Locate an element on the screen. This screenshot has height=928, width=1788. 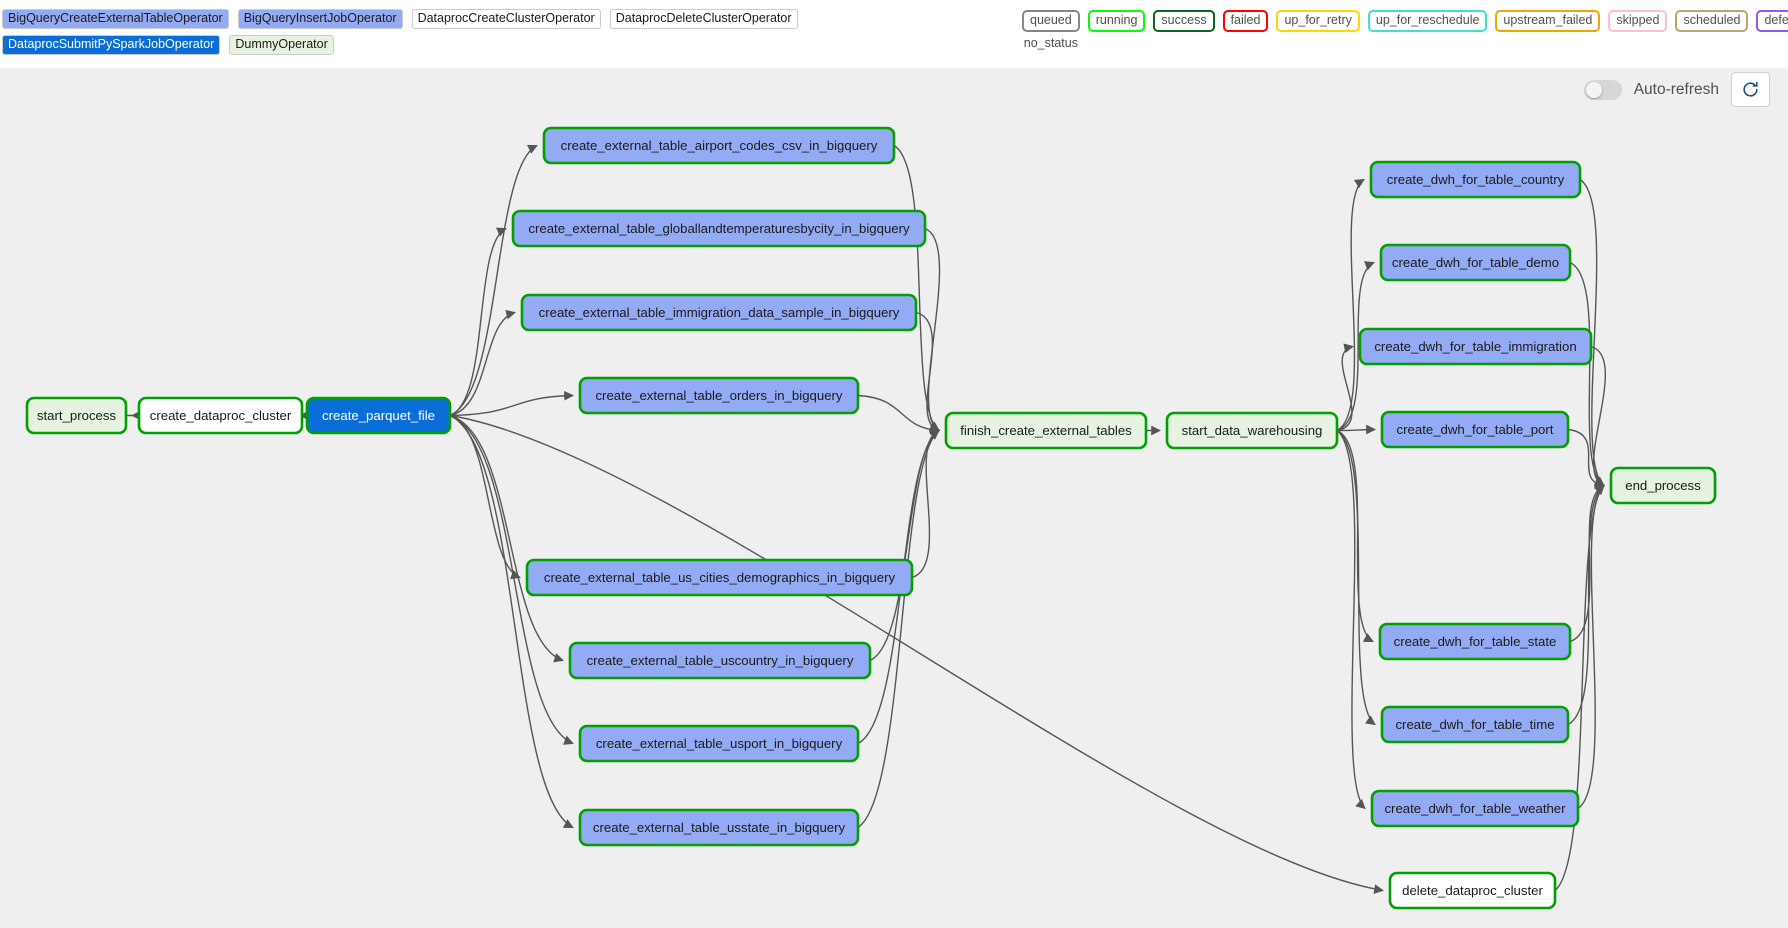
dag-task-node: create_dwh_for_table_port is located at coordinates (1475, 429).